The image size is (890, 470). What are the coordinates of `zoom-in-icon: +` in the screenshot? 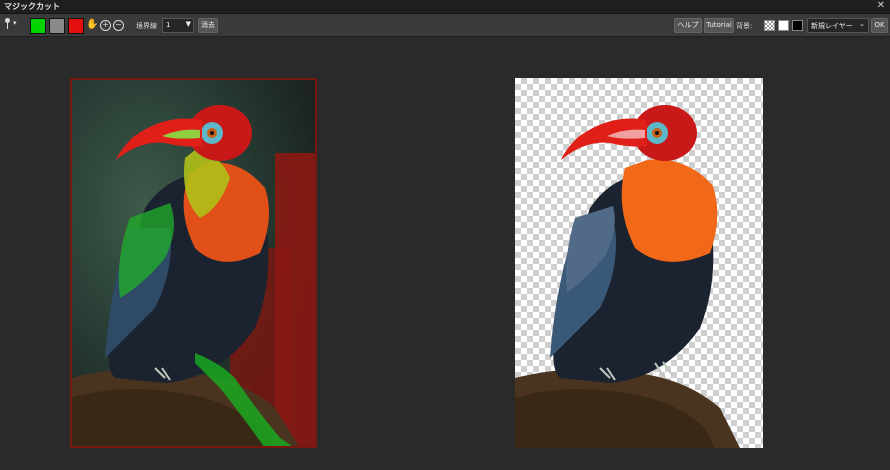 It's located at (105, 24).